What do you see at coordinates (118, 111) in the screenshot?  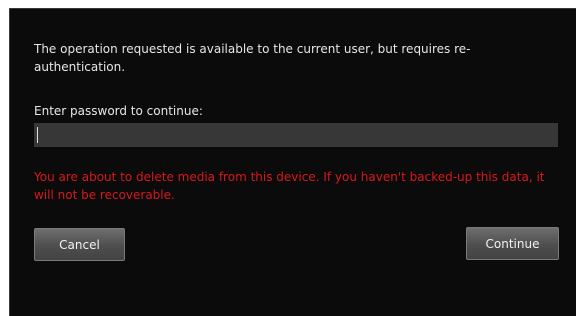 I see `password-label: Enter password to continue:` at bounding box center [118, 111].